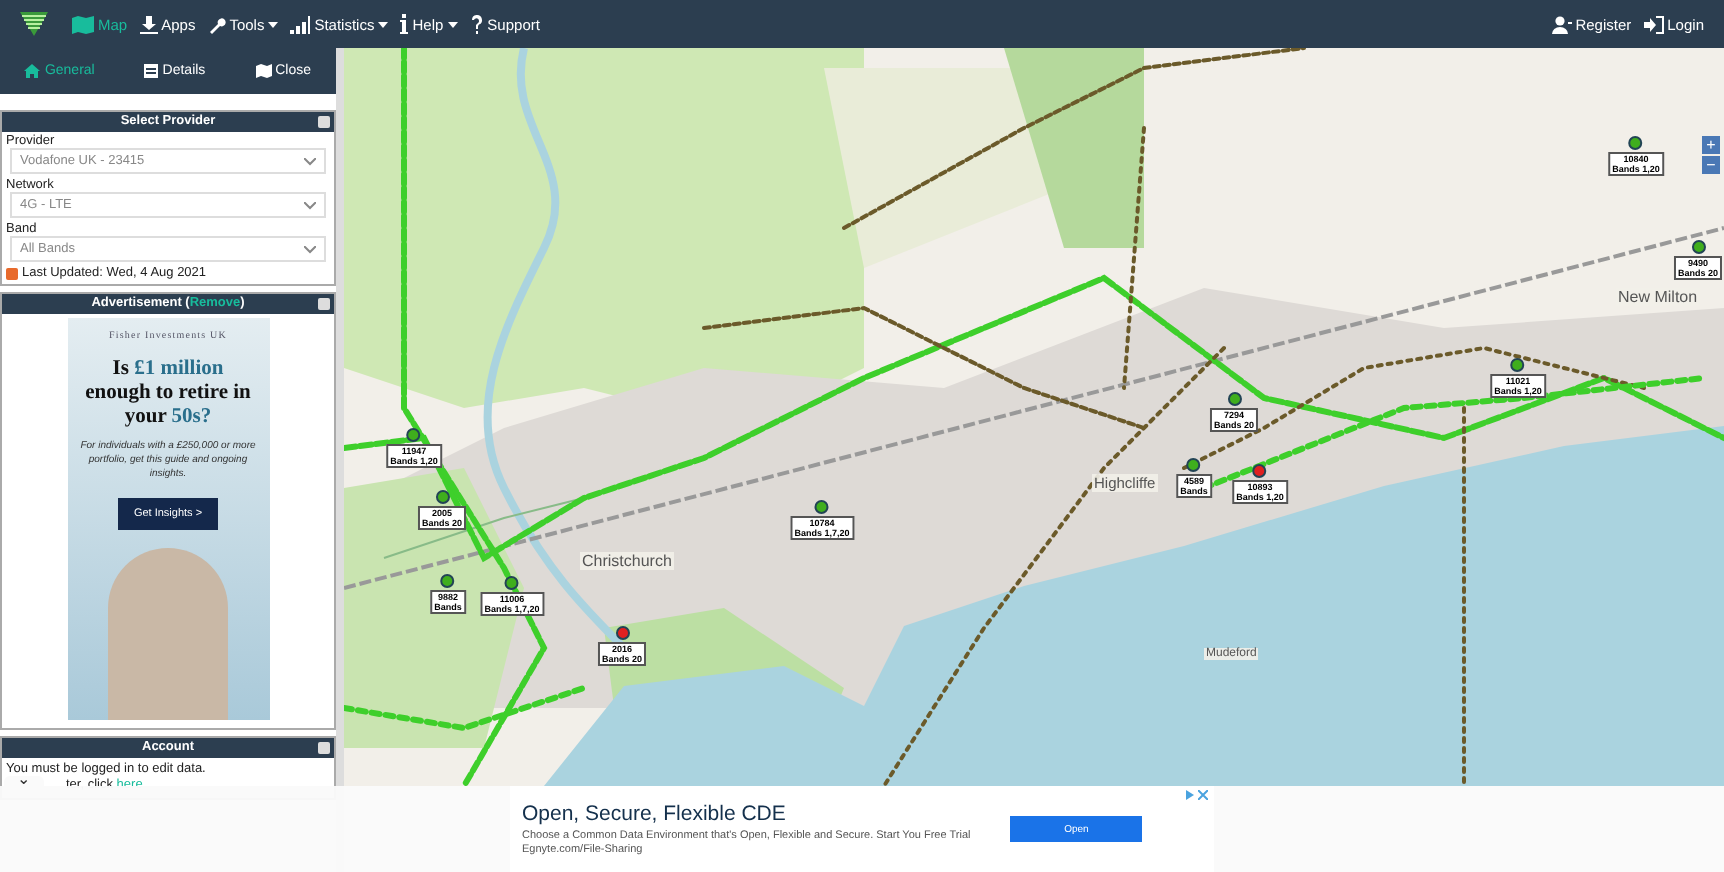  I want to click on download-icon, so click(148, 24).